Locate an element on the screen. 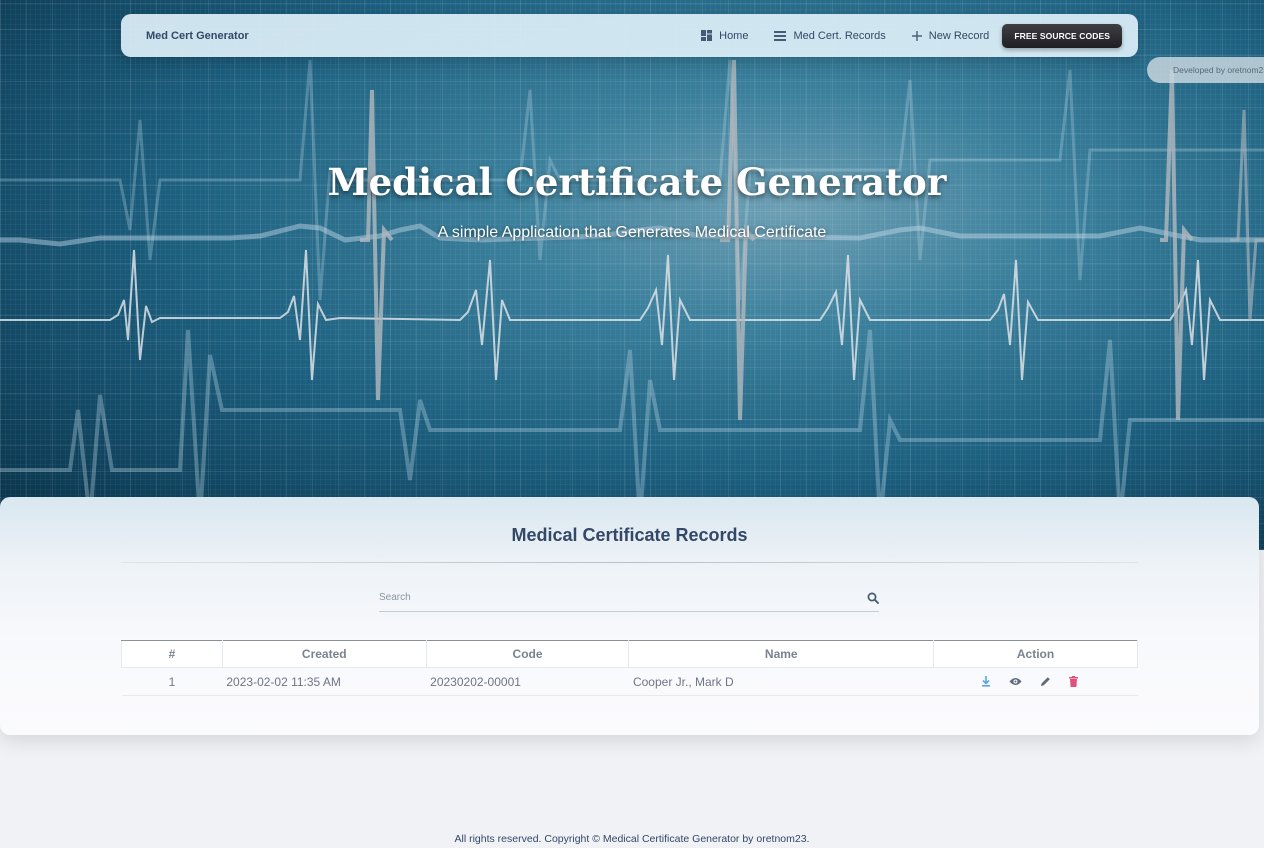  search-input is located at coordinates (619, 597).